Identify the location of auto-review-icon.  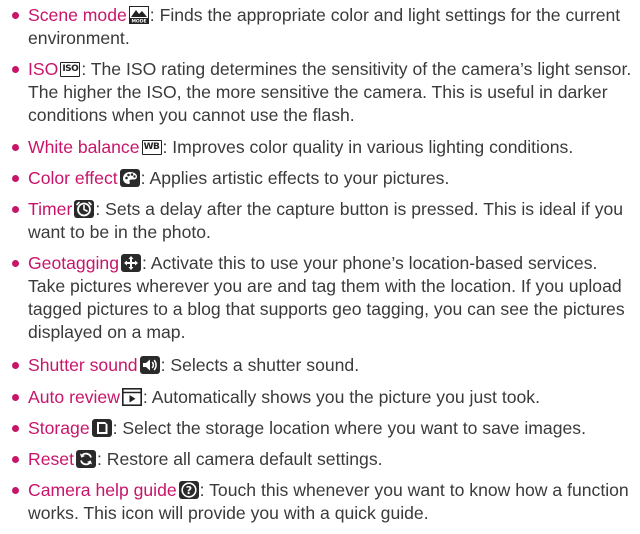
(131, 397).